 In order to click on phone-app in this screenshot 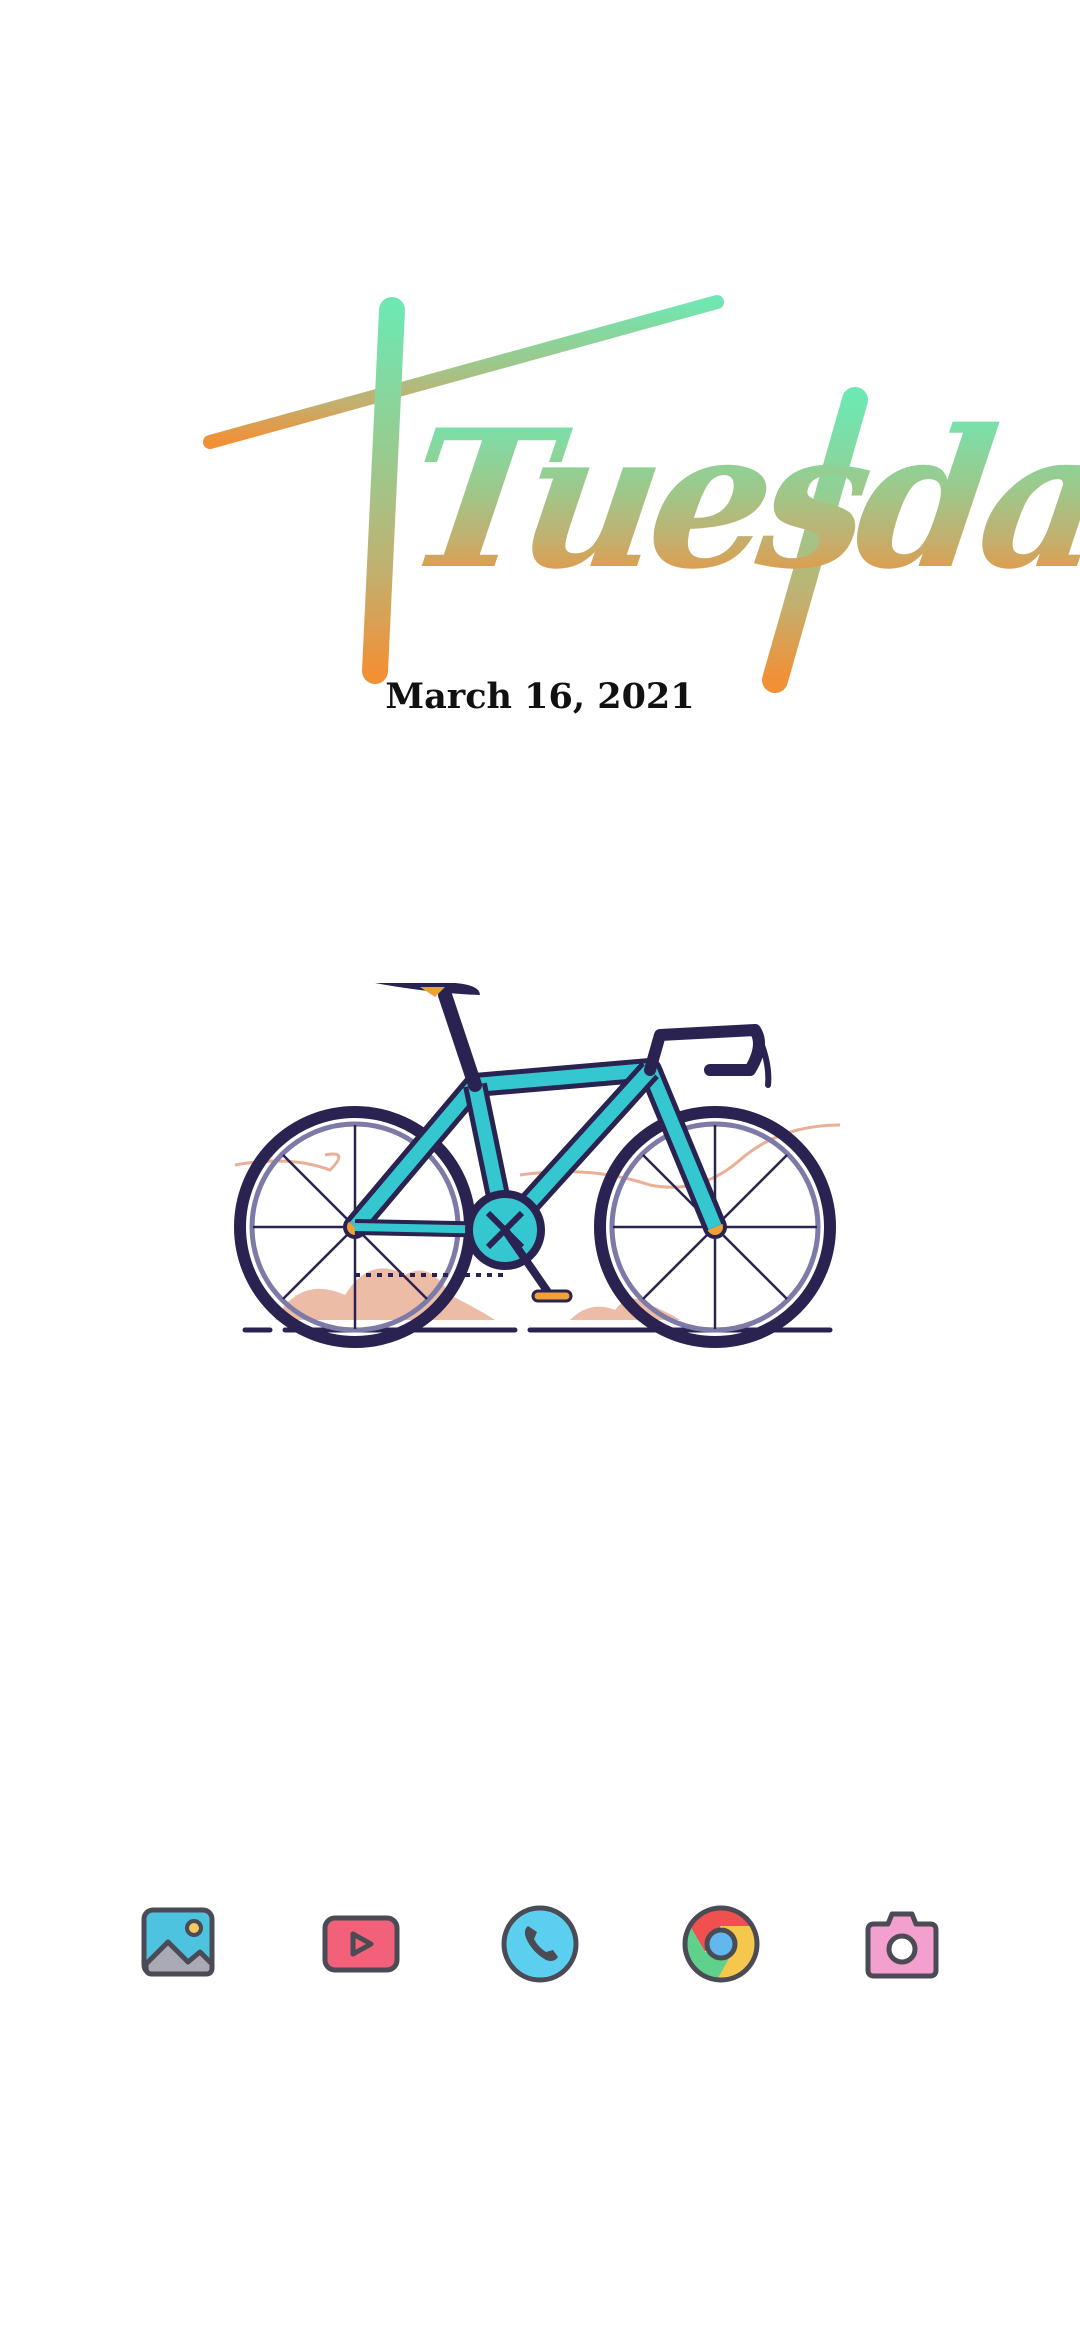, I will do `click(540, 1944)`.